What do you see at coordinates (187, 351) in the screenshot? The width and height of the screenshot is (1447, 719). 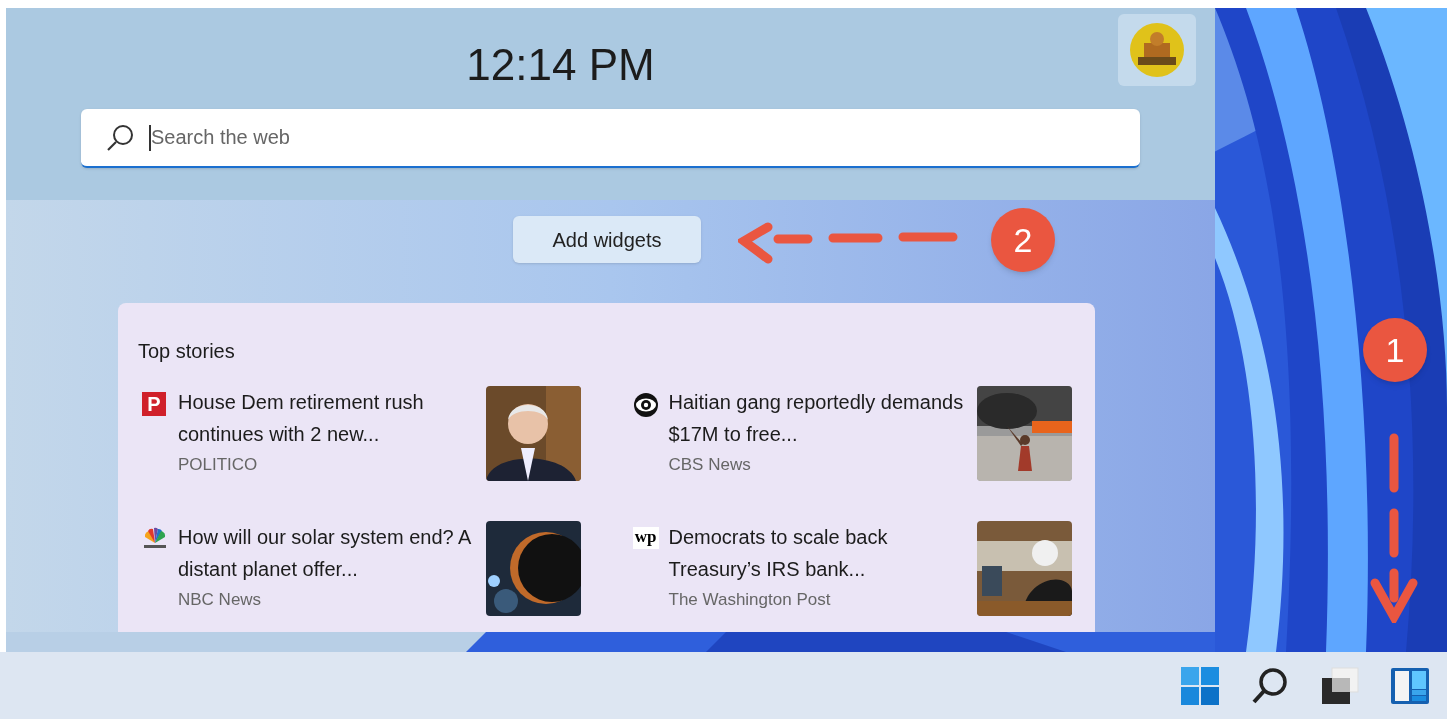 I see `card-title: Top stories` at bounding box center [187, 351].